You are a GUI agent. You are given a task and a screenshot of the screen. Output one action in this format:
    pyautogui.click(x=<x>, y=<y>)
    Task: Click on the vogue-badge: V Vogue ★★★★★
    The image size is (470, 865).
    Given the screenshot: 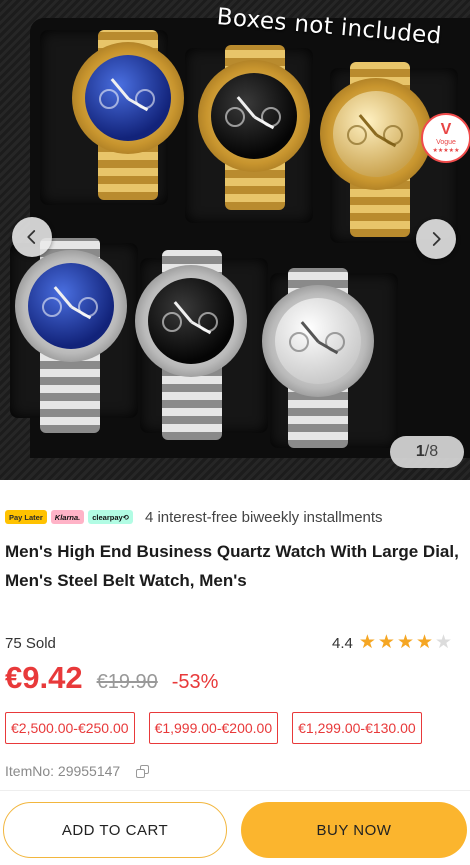 What is the action you would take?
    pyautogui.click(x=445, y=138)
    